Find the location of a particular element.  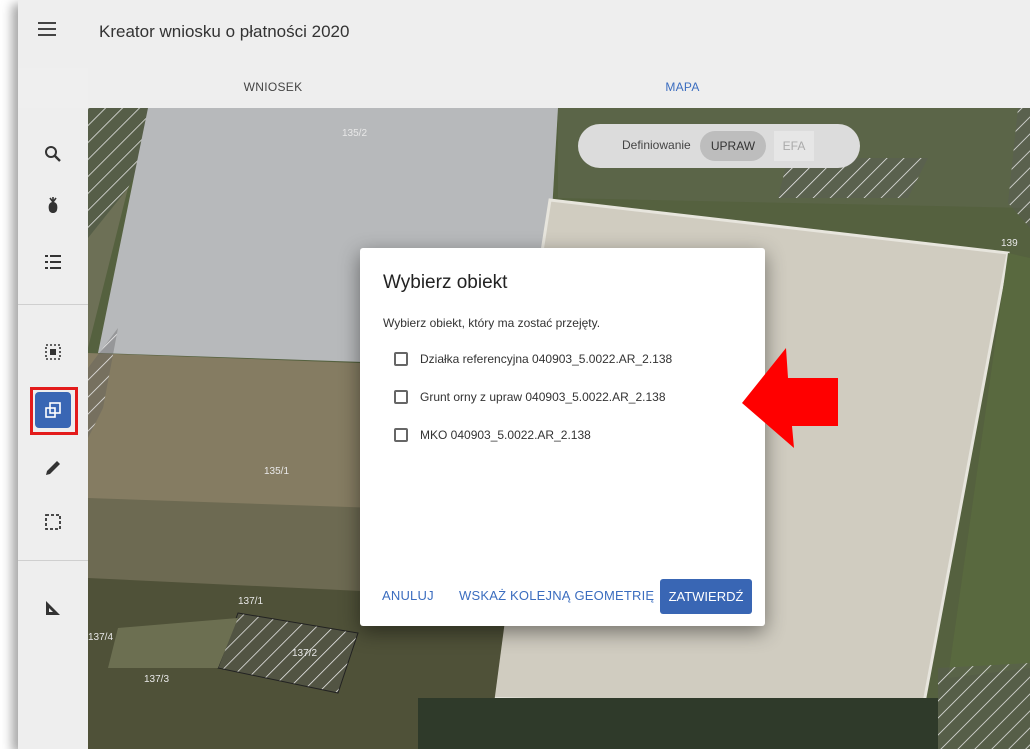

parcel-label: 137/2 is located at coordinates (305, 653).